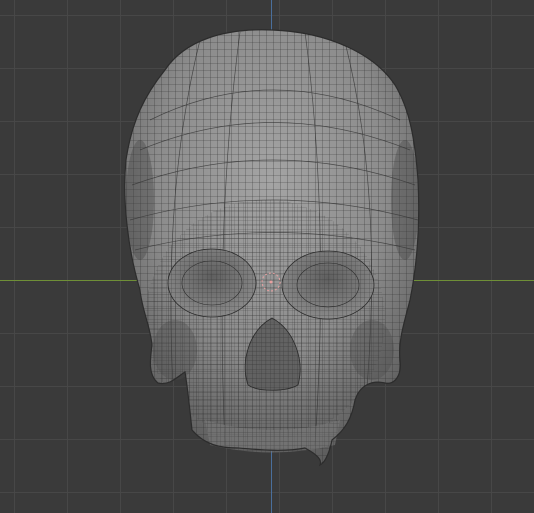 This screenshot has width=534, height=513. What do you see at coordinates (328, 285) in the screenshot?
I see `right-eye-socket` at bounding box center [328, 285].